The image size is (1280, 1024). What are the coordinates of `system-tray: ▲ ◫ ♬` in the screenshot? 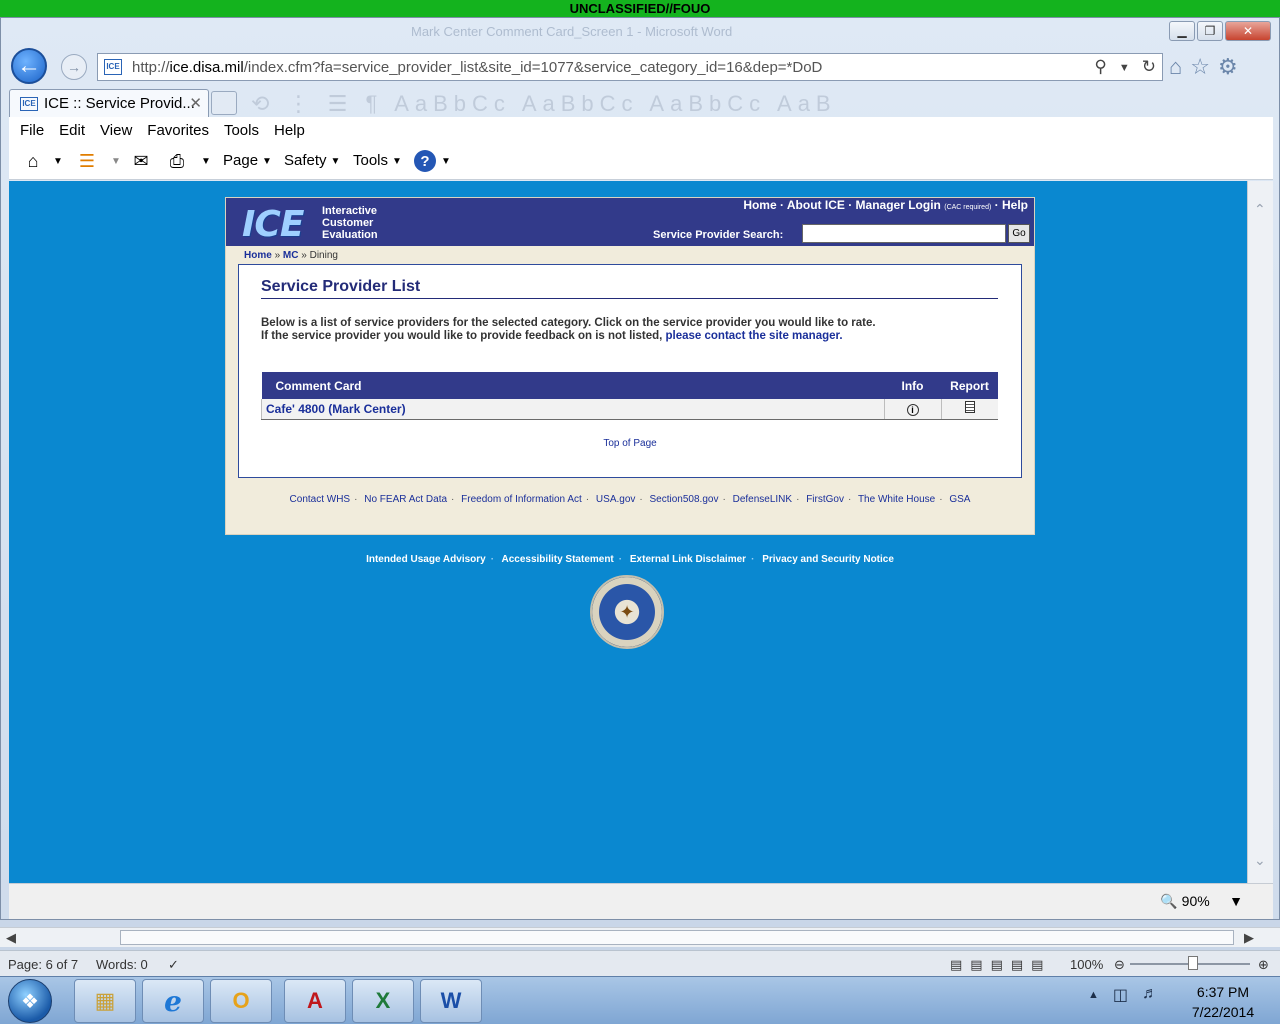 It's located at (1123, 995).